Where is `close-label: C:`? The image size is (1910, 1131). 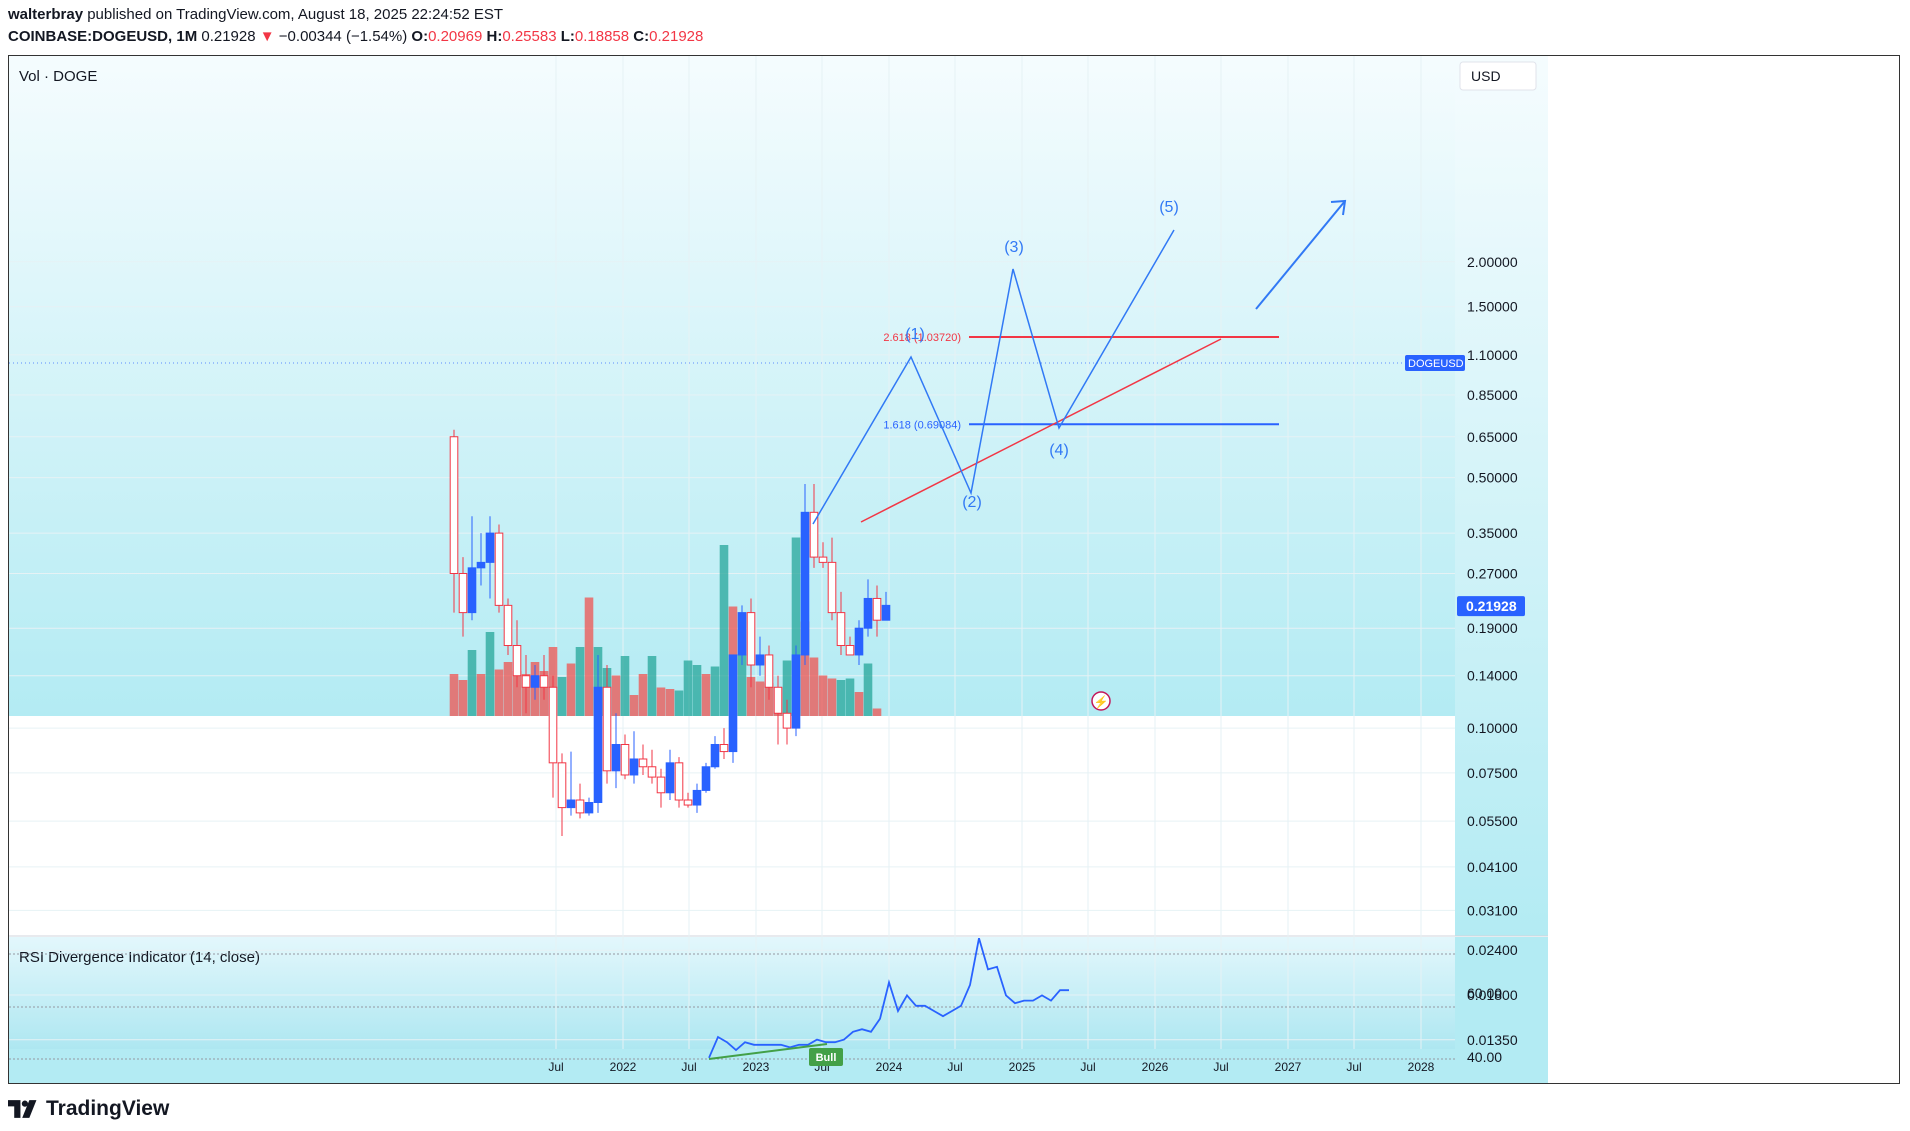
close-label: C: is located at coordinates (641, 36).